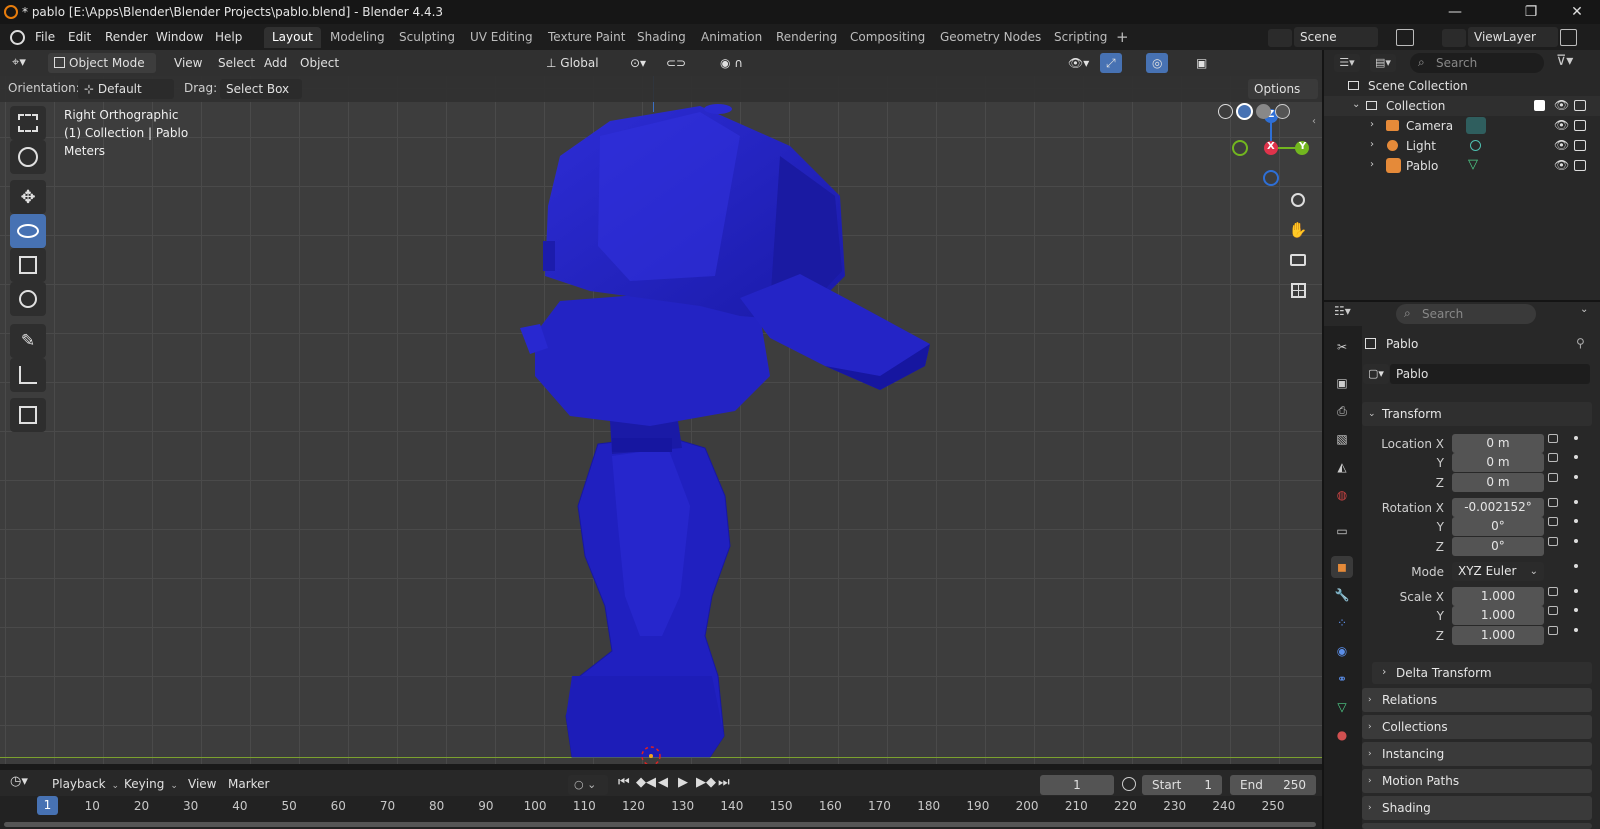 The height and width of the screenshot is (829, 1600). Describe the element at coordinates (579, 63) in the screenshot. I see `orientation-selector: ⊥ Global` at that location.